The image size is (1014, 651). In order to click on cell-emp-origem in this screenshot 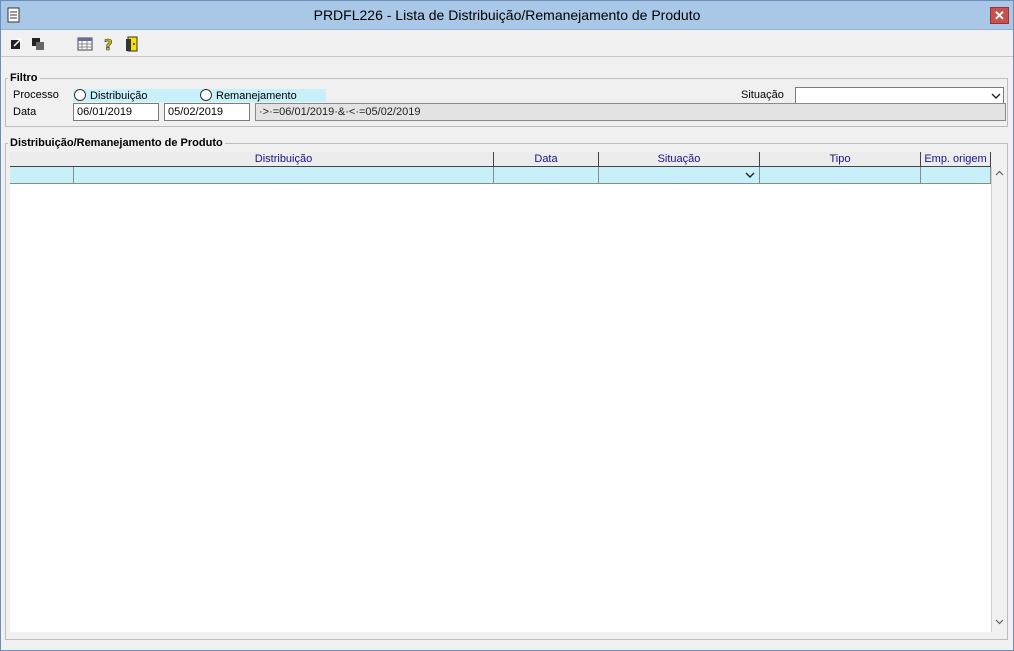, I will do `click(956, 175)`.